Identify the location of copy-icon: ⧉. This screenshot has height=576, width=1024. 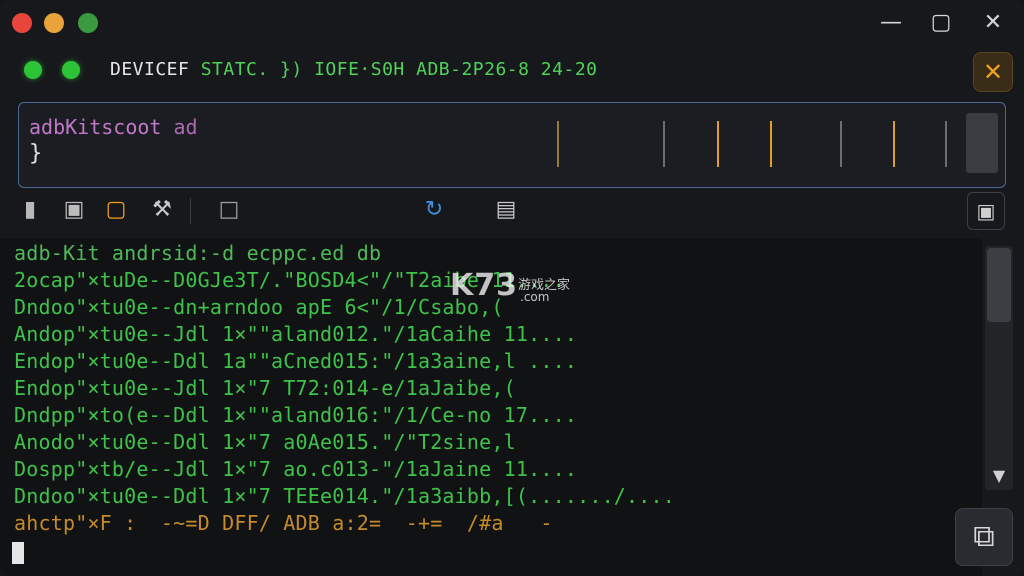
(984, 536).